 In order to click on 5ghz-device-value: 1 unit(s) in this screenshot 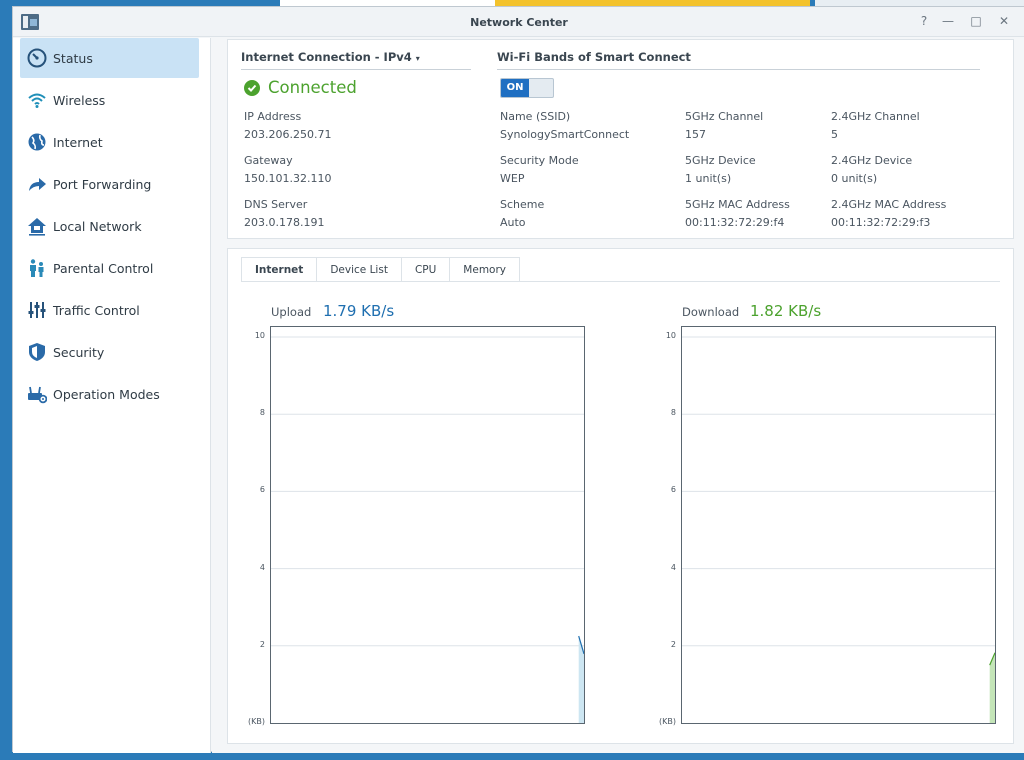, I will do `click(708, 178)`.